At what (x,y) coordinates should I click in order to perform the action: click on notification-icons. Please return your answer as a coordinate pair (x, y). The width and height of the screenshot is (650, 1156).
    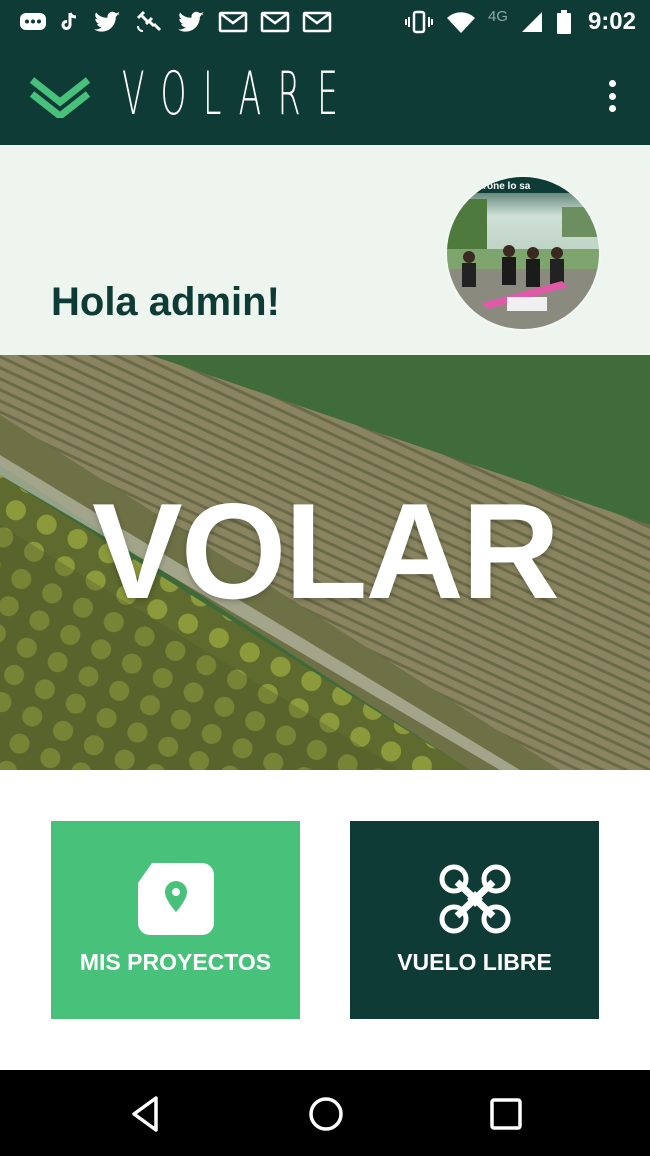
    Looking at the image, I should click on (175, 22).